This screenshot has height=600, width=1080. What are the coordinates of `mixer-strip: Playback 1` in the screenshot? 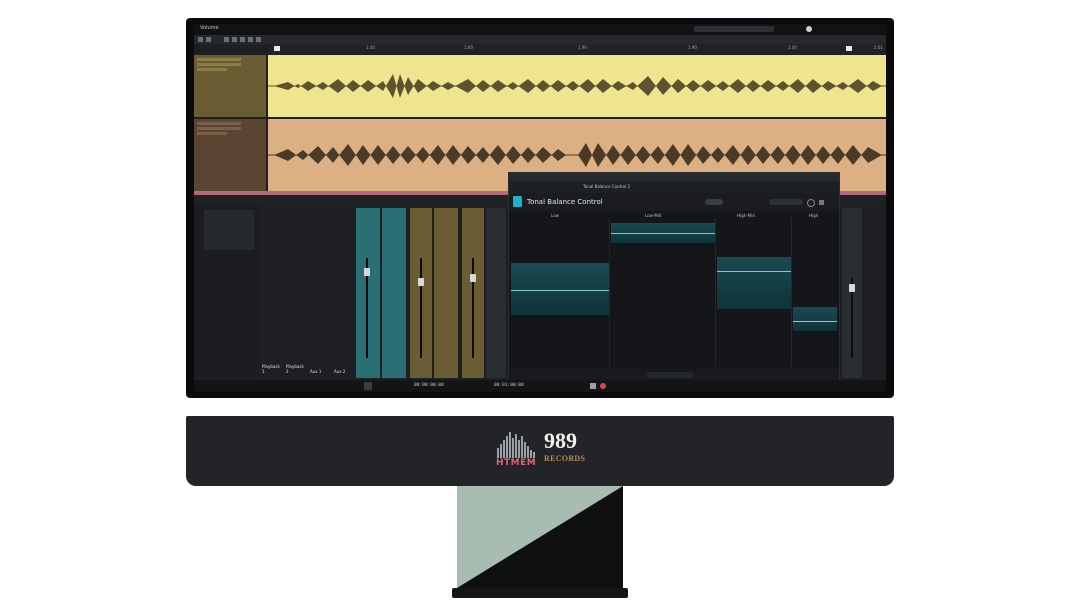 It's located at (271, 293).